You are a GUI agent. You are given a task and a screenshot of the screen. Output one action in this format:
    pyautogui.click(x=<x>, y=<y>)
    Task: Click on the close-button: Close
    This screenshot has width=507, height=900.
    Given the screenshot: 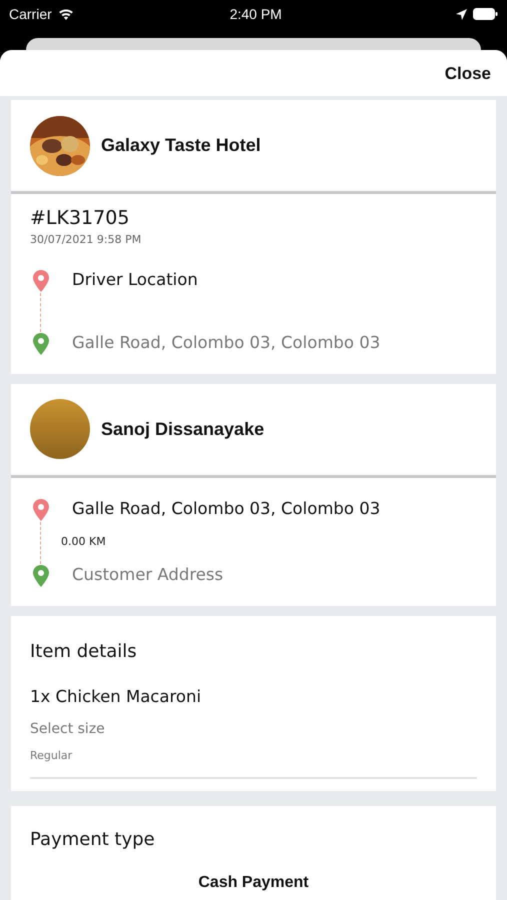 What is the action you would take?
    pyautogui.click(x=467, y=74)
    